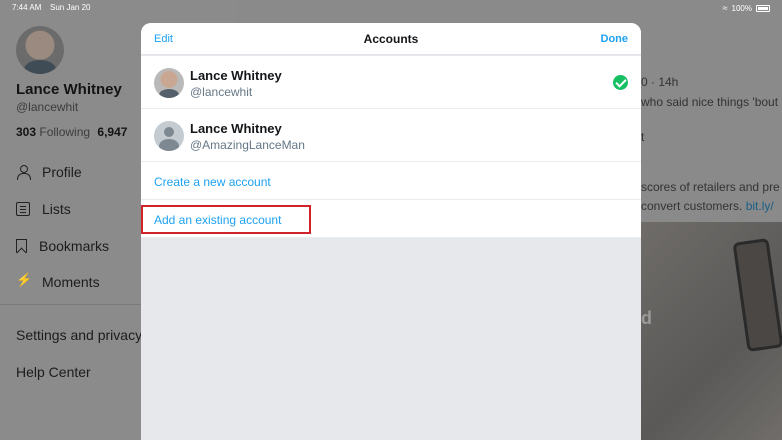 The image size is (782, 440). Describe the element at coordinates (212, 182) in the screenshot. I see `create-account-button: Create a new account` at that location.